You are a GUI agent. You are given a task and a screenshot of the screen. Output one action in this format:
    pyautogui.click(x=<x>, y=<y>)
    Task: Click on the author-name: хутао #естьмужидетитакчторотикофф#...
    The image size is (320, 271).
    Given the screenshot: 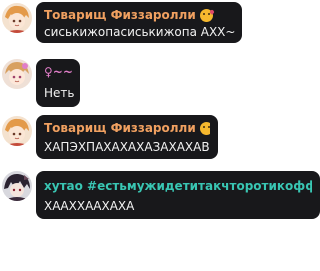 What is the action you would take?
    pyautogui.click(x=178, y=186)
    